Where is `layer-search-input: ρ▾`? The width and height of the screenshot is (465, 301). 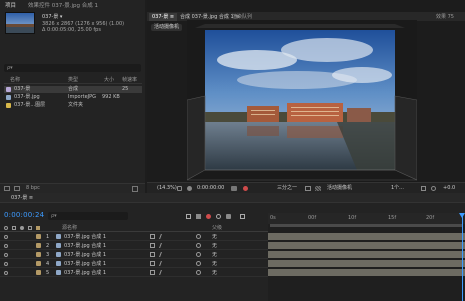
layer-search-input: ρ▾ is located at coordinates (88, 216).